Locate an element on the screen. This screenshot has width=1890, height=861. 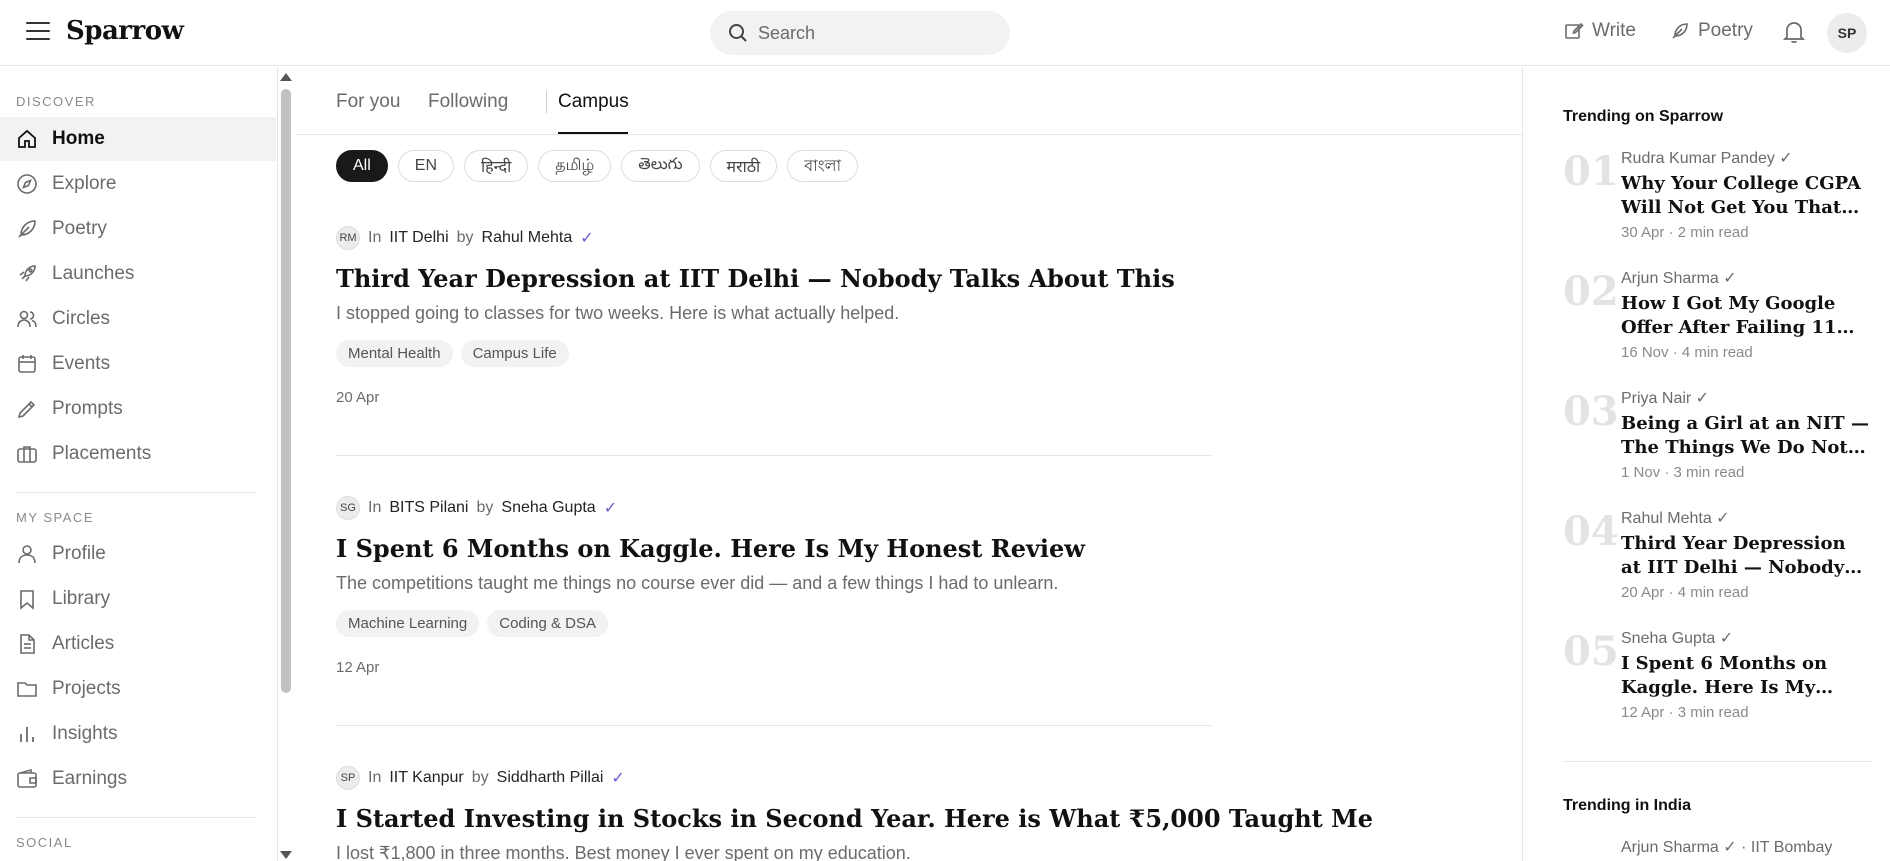
author-avatar: RM is located at coordinates (348, 238).